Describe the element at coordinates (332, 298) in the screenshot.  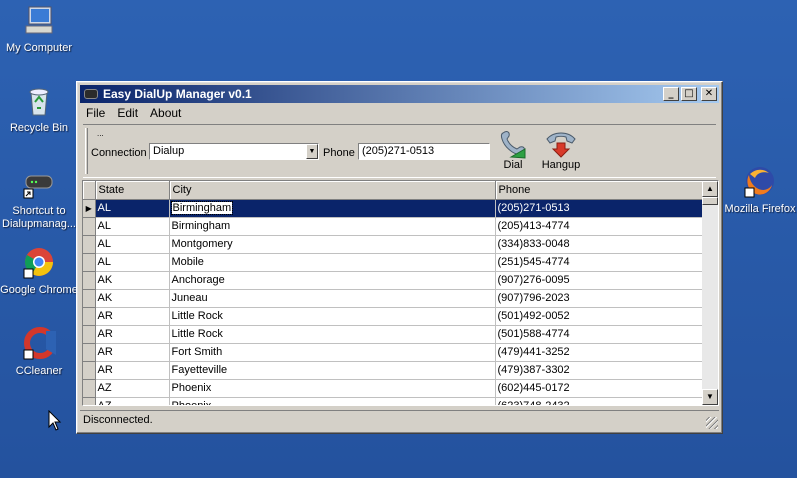
I see `cell-city: Juneau` at that location.